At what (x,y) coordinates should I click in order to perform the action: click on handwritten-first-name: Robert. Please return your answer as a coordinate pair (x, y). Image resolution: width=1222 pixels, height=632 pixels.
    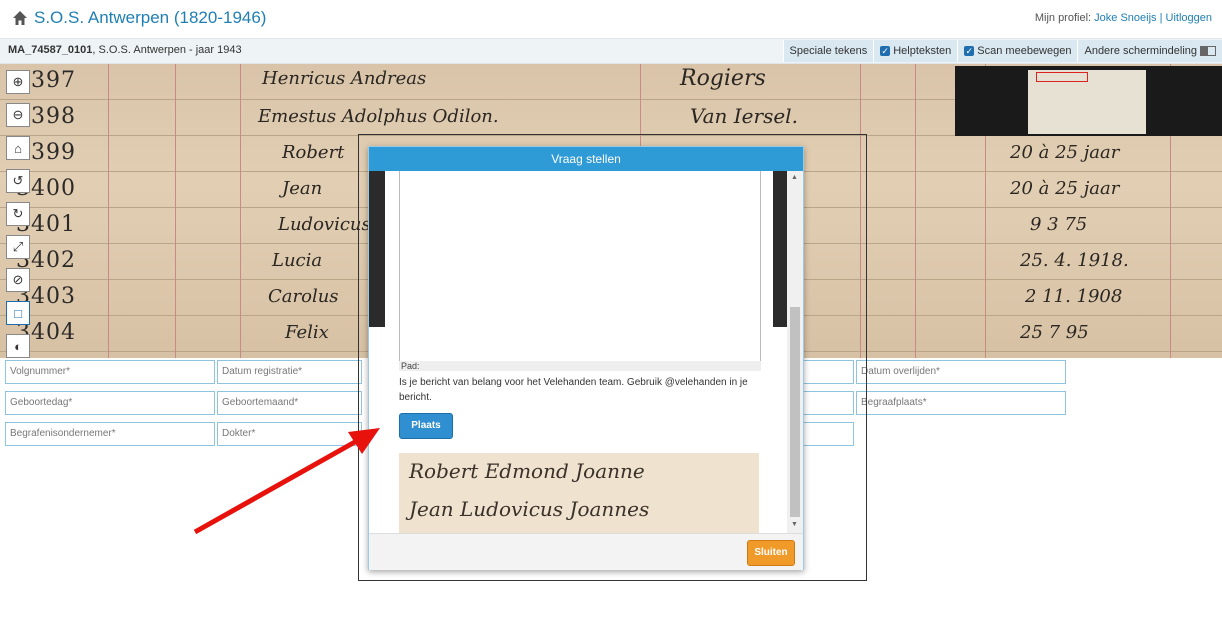
    Looking at the image, I should click on (313, 152).